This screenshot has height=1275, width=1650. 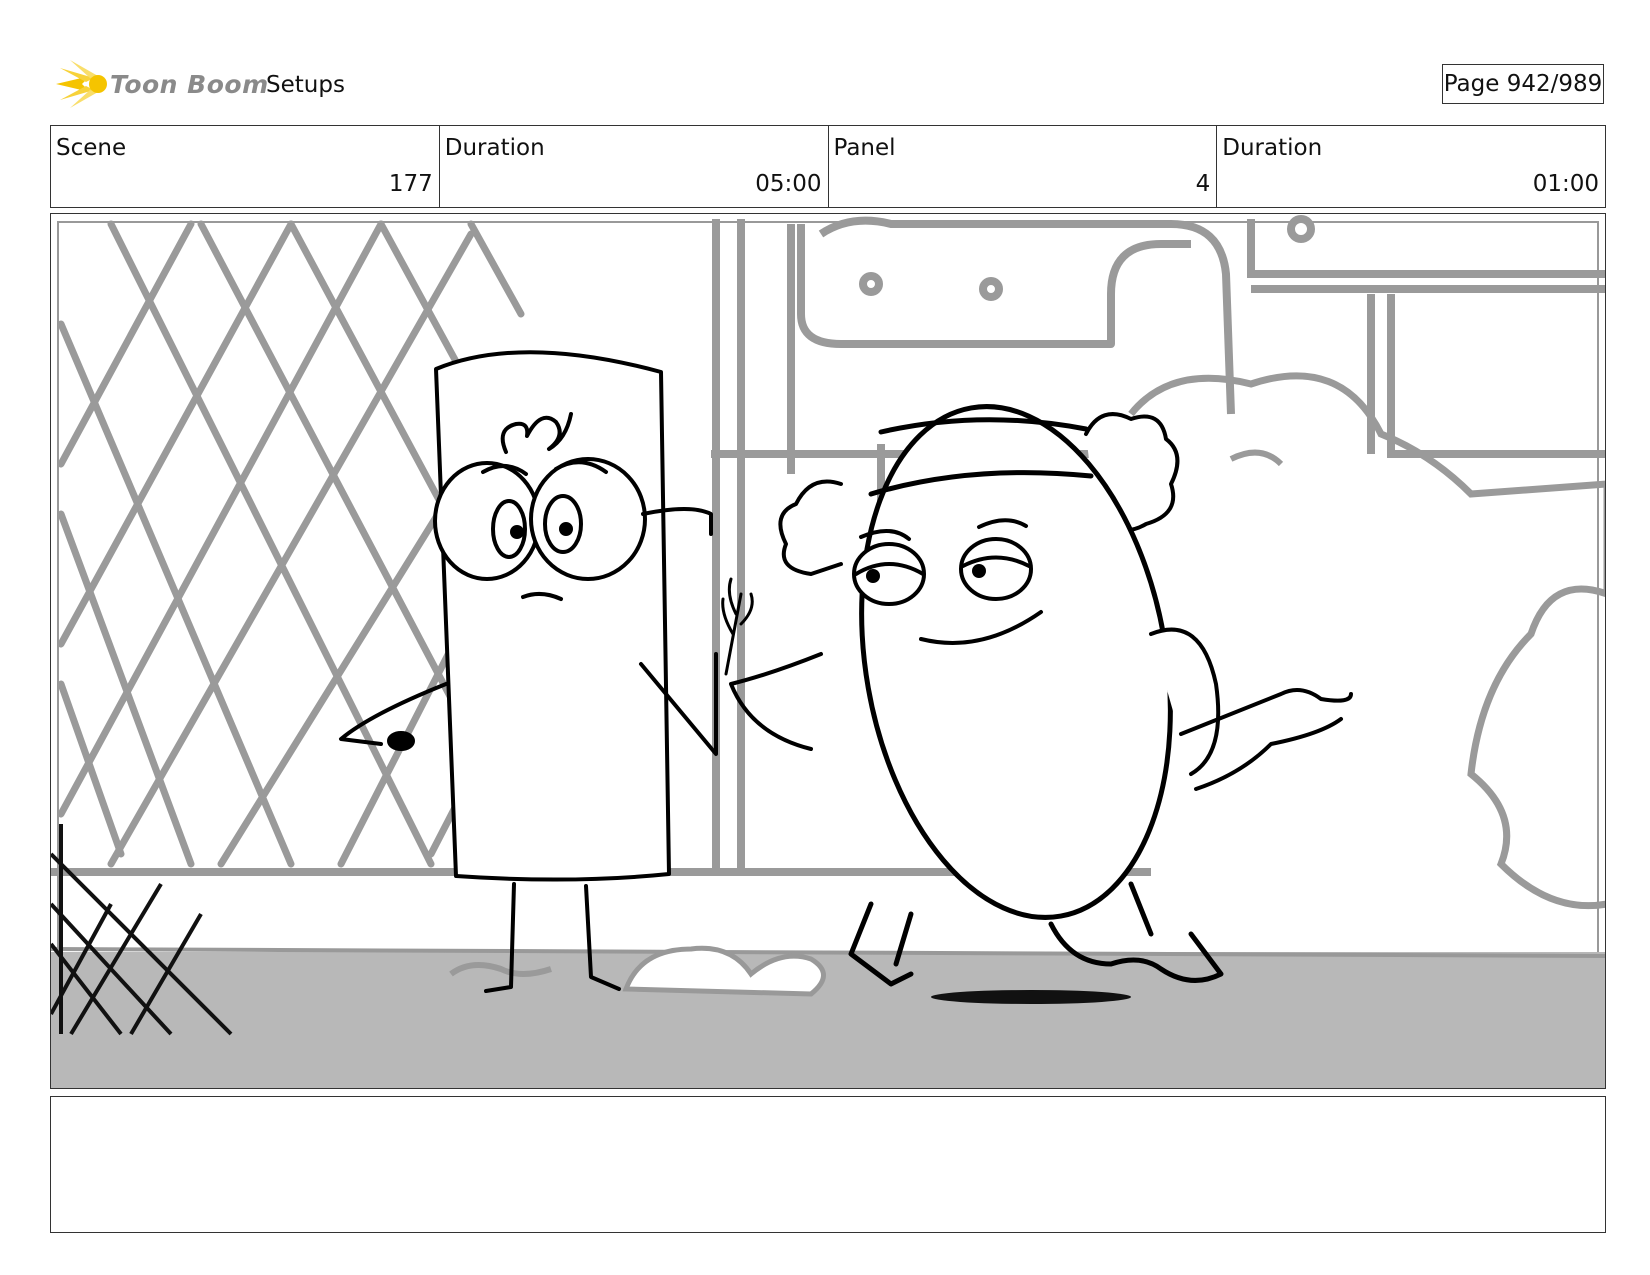 What do you see at coordinates (1426, 336) in the screenshot?
I see `background-window` at bounding box center [1426, 336].